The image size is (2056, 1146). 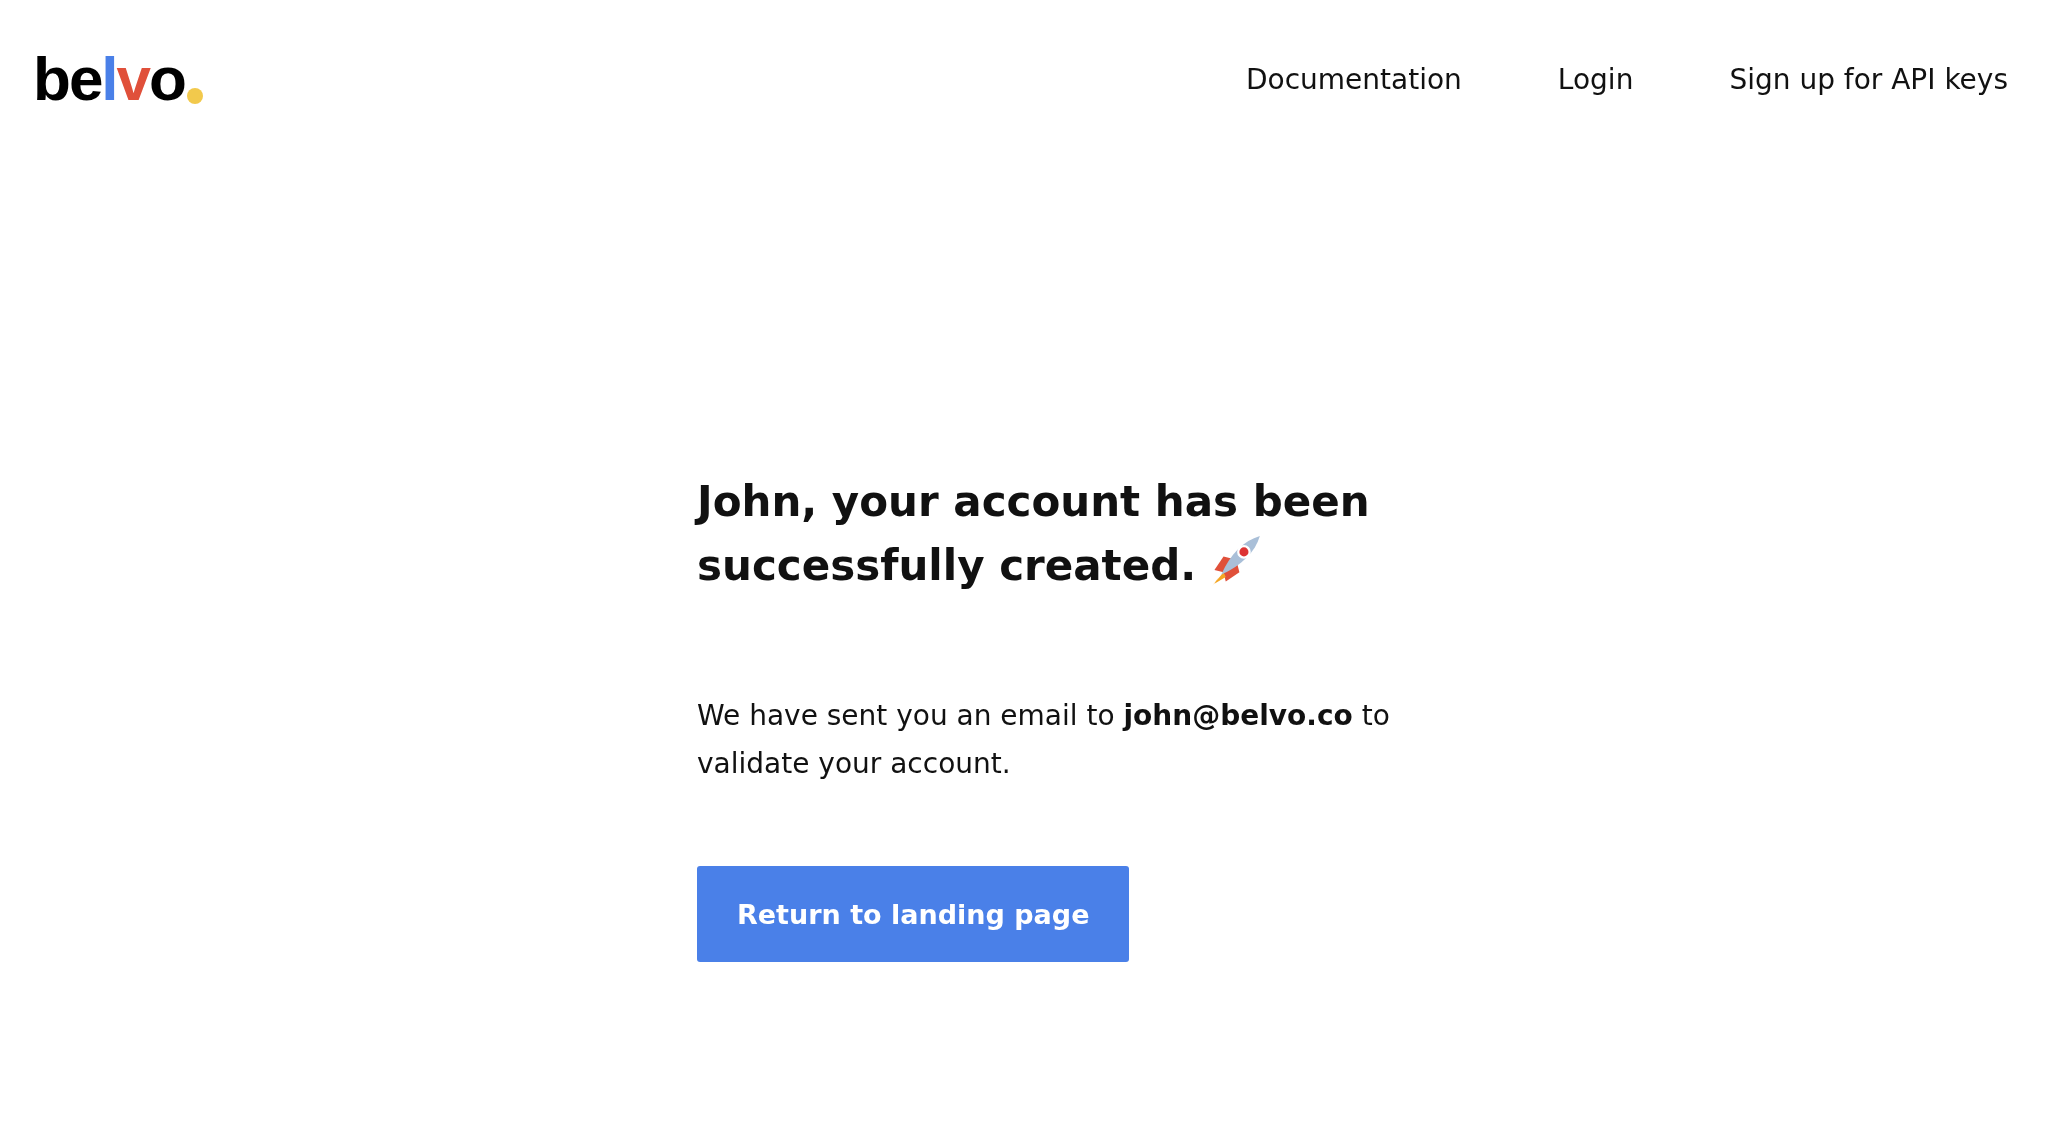 What do you see at coordinates (1595, 79) in the screenshot?
I see `nav-link: Login` at bounding box center [1595, 79].